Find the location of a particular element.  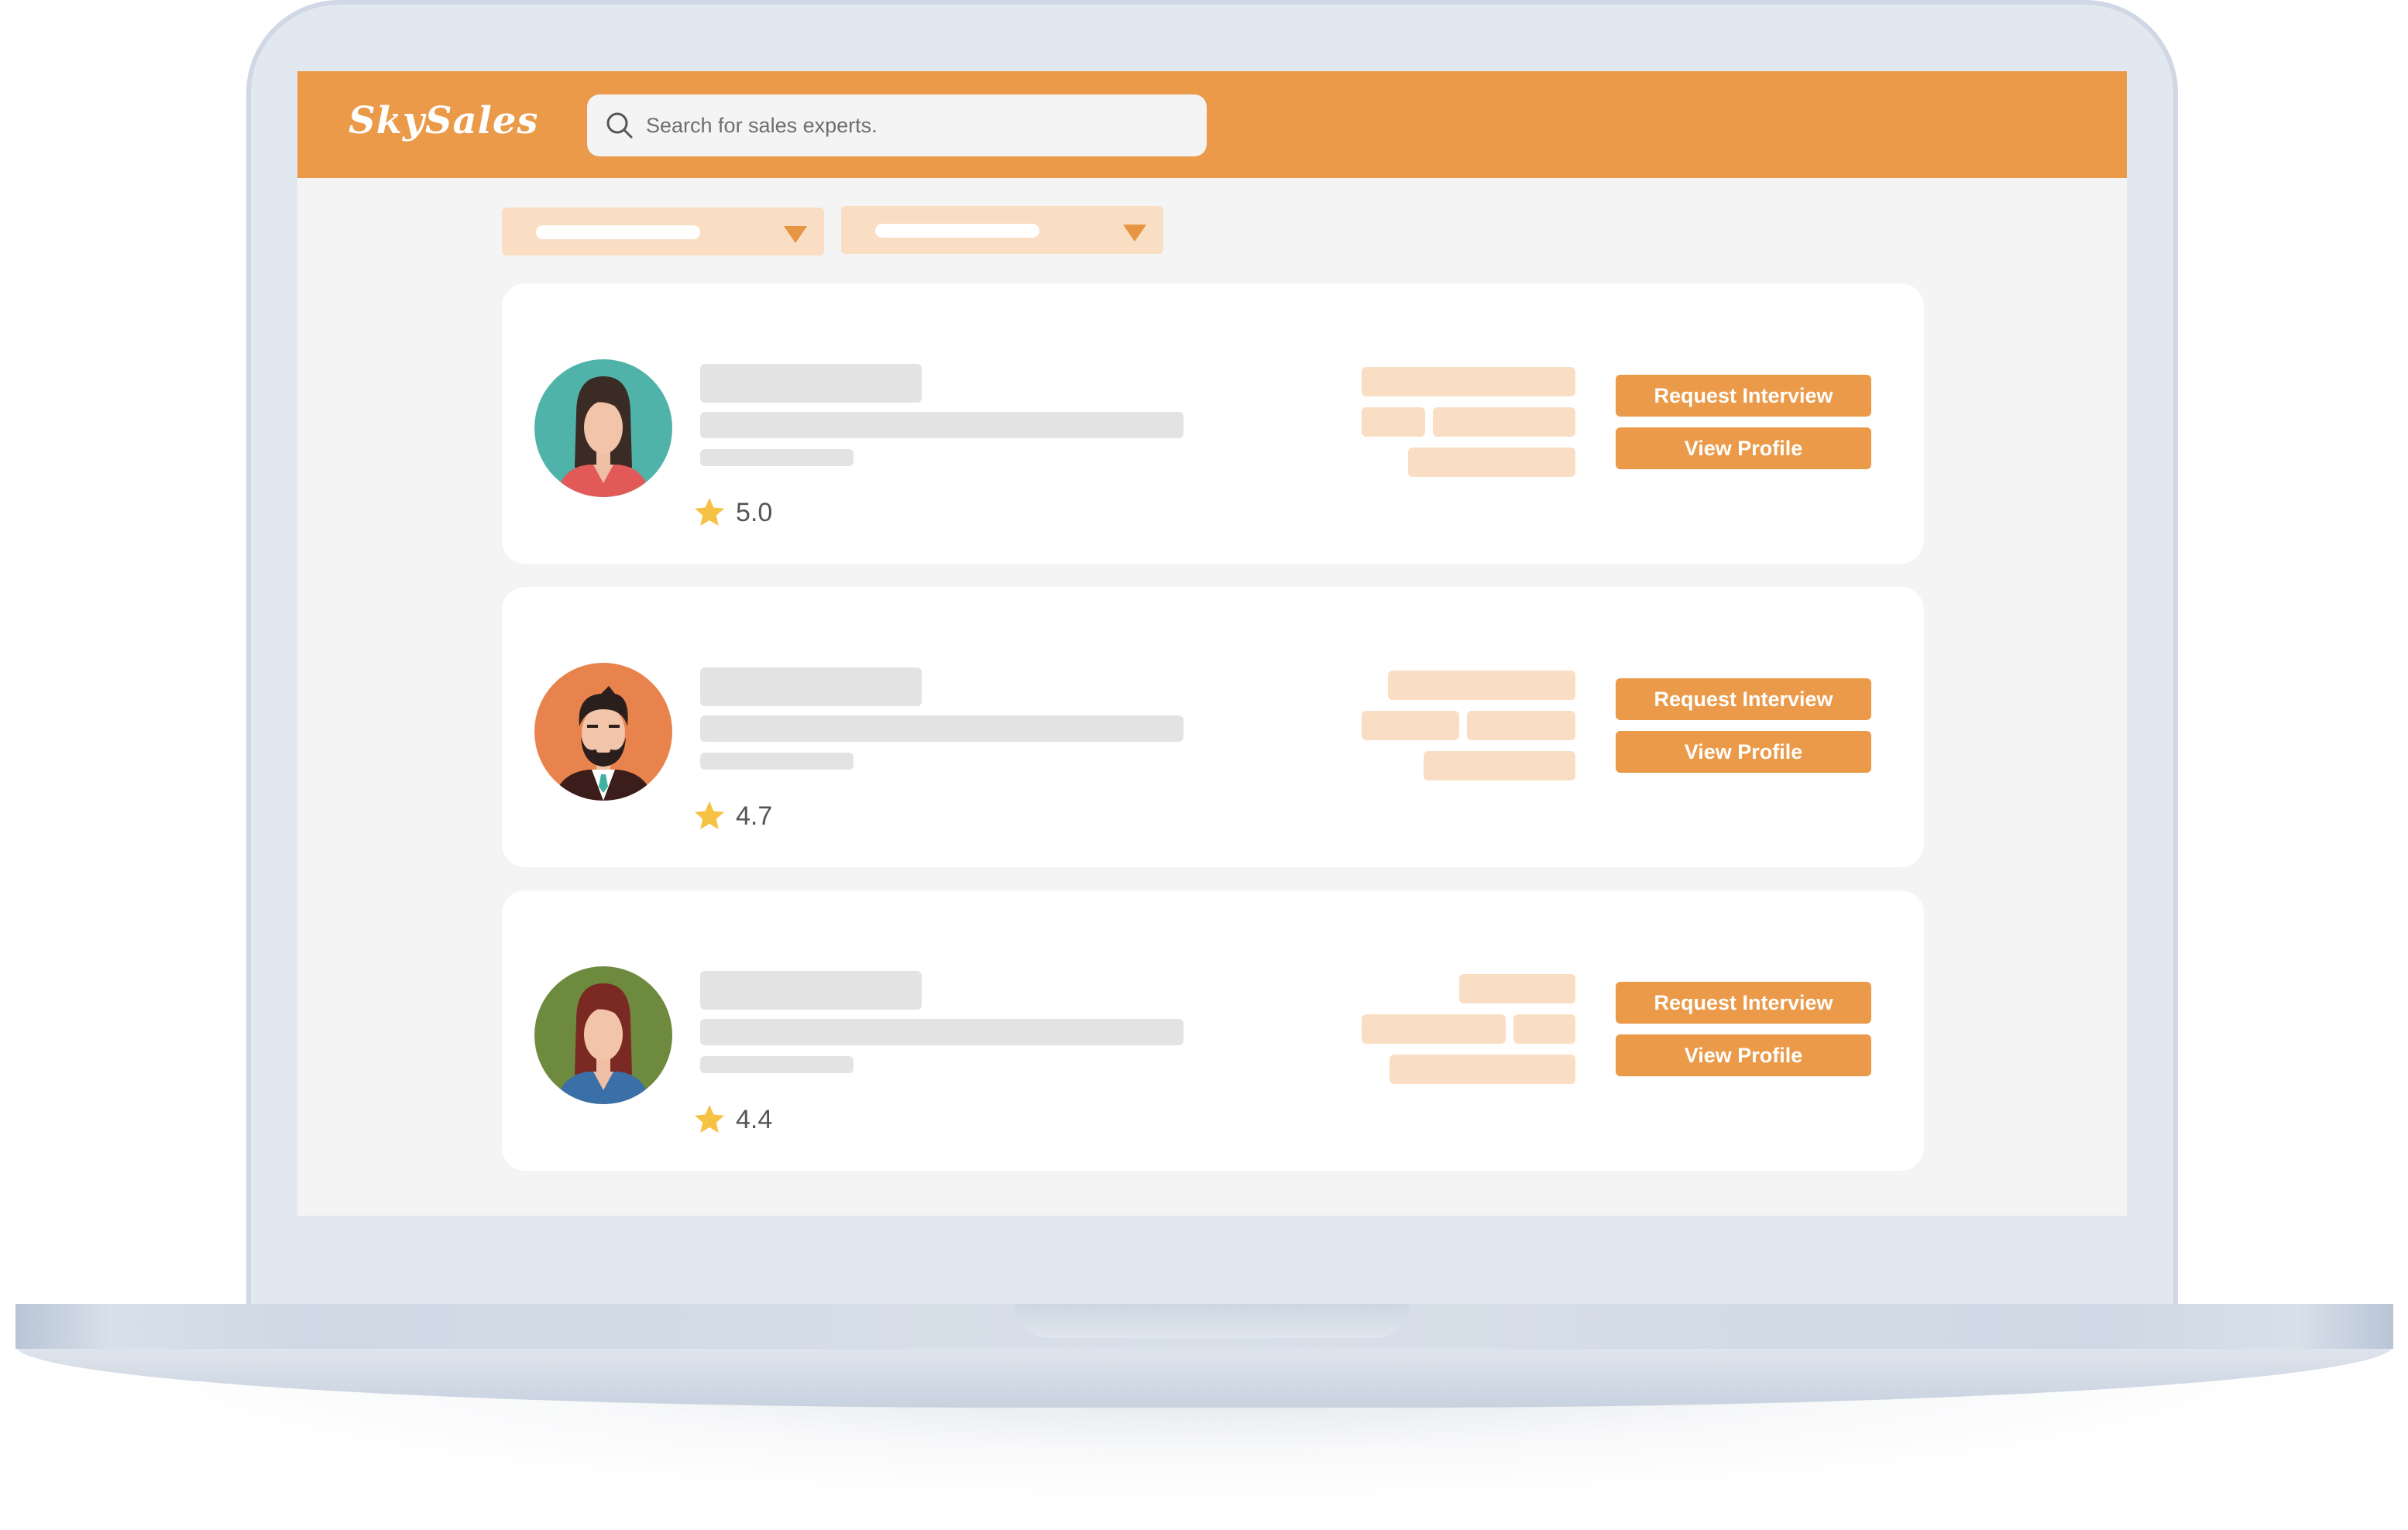

rating-value: 4.7 is located at coordinates (755, 816).